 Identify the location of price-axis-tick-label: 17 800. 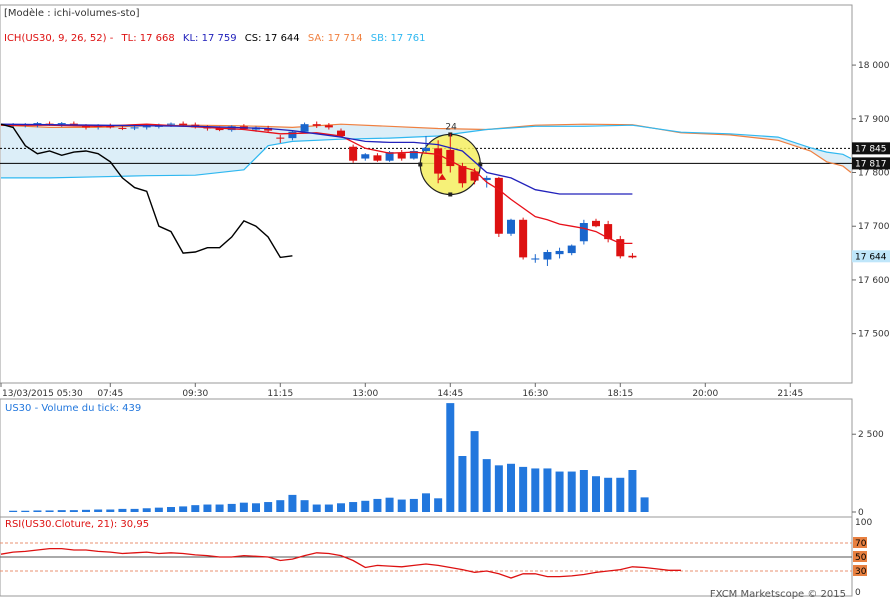
(874, 174).